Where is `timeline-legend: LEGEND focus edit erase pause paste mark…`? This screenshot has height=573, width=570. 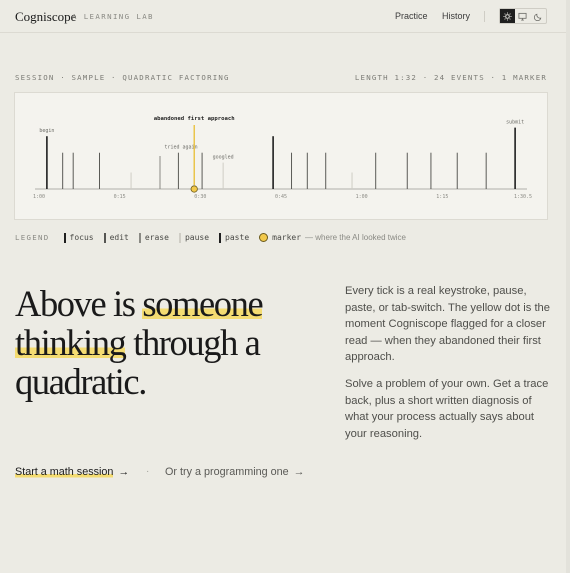
timeline-legend: LEGEND focus edit erase pause paste mark… is located at coordinates (210, 237).